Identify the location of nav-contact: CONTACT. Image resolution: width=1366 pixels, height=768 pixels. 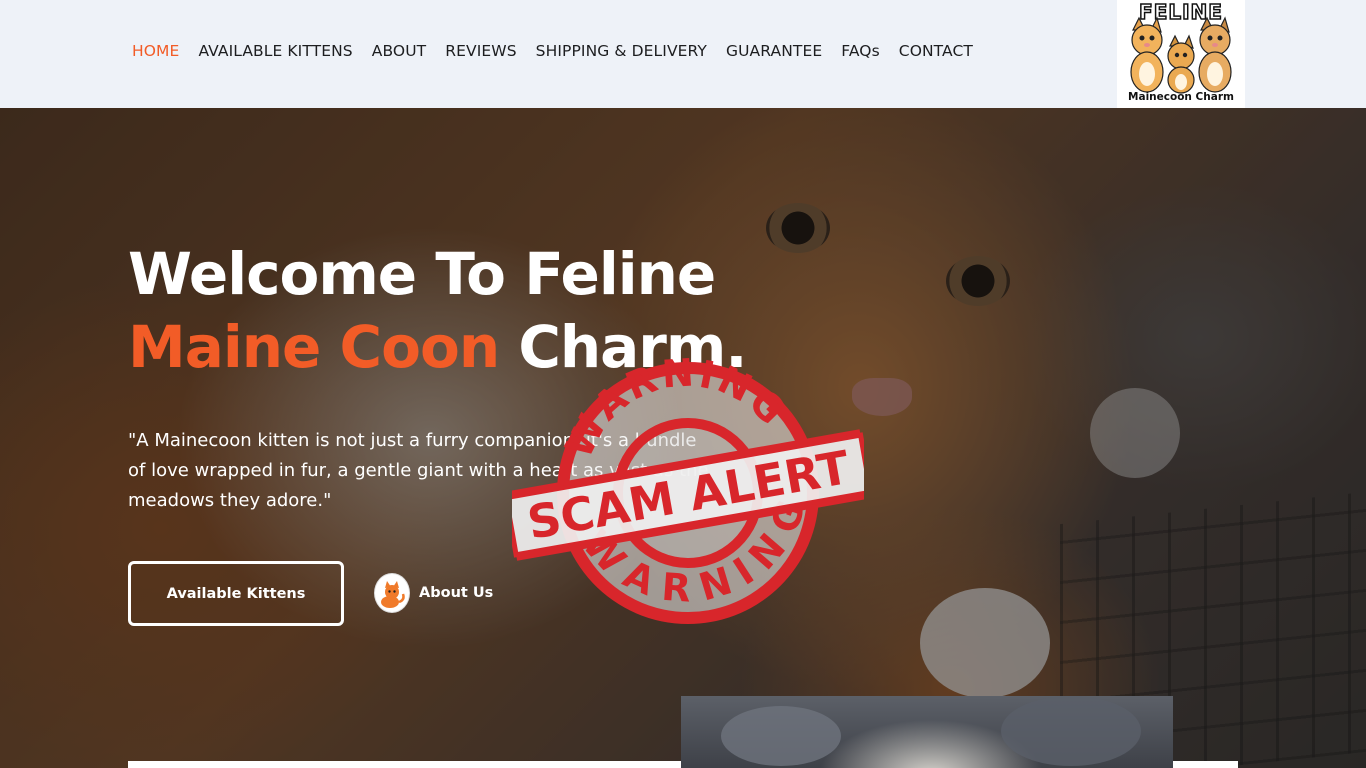
(936, 51).